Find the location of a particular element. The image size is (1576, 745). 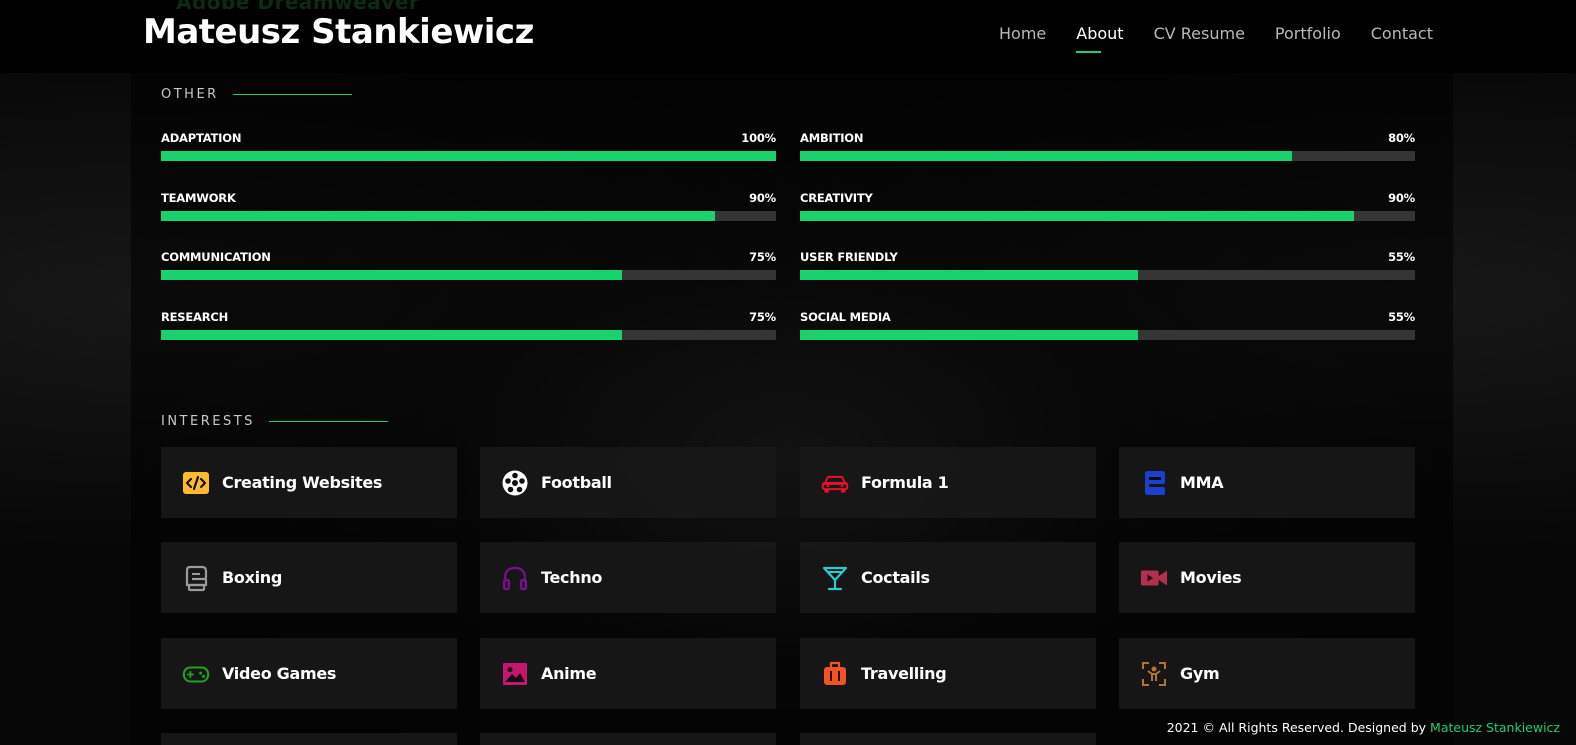

skill-label: USER FRIENDLY is located at coordinates (849, 257).